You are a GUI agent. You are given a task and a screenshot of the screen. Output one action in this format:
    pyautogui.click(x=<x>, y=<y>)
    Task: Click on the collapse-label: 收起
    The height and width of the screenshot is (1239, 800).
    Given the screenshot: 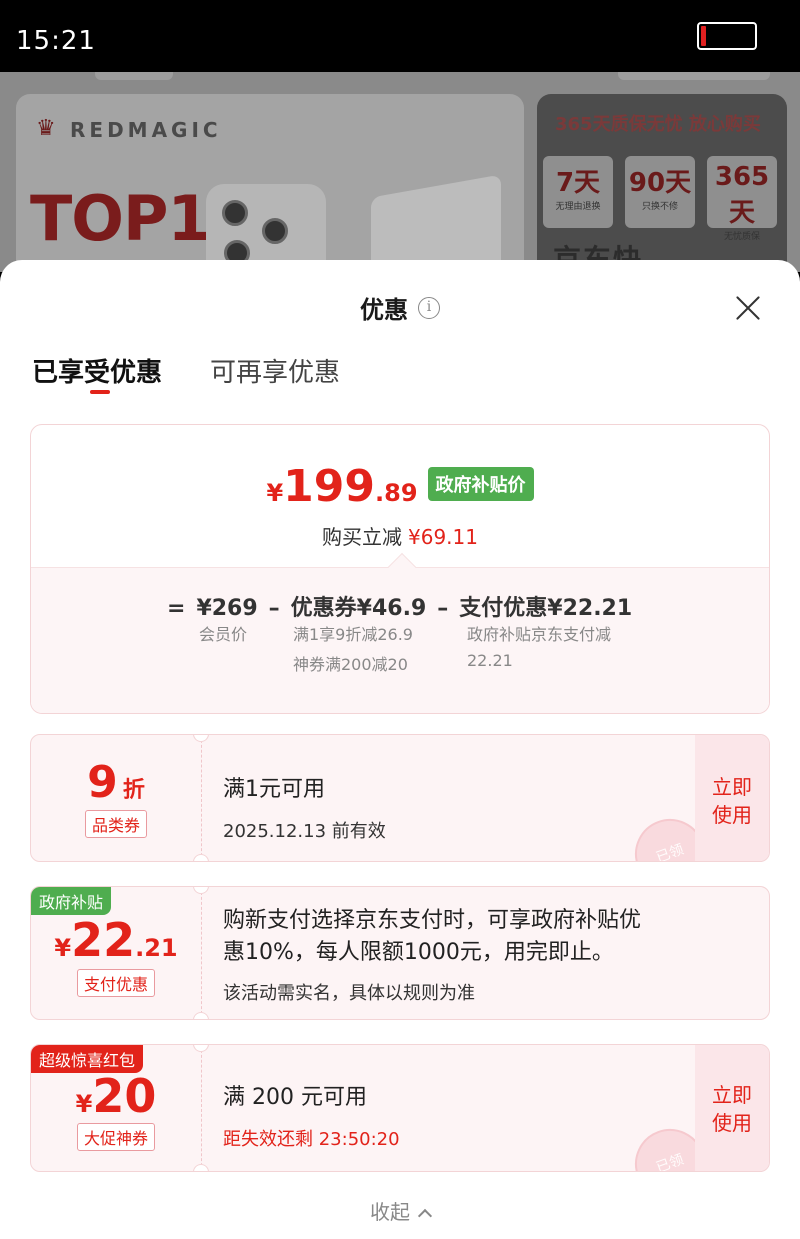 What is the action you would take?
    pyautogui.click(x=390, y=1212)
    